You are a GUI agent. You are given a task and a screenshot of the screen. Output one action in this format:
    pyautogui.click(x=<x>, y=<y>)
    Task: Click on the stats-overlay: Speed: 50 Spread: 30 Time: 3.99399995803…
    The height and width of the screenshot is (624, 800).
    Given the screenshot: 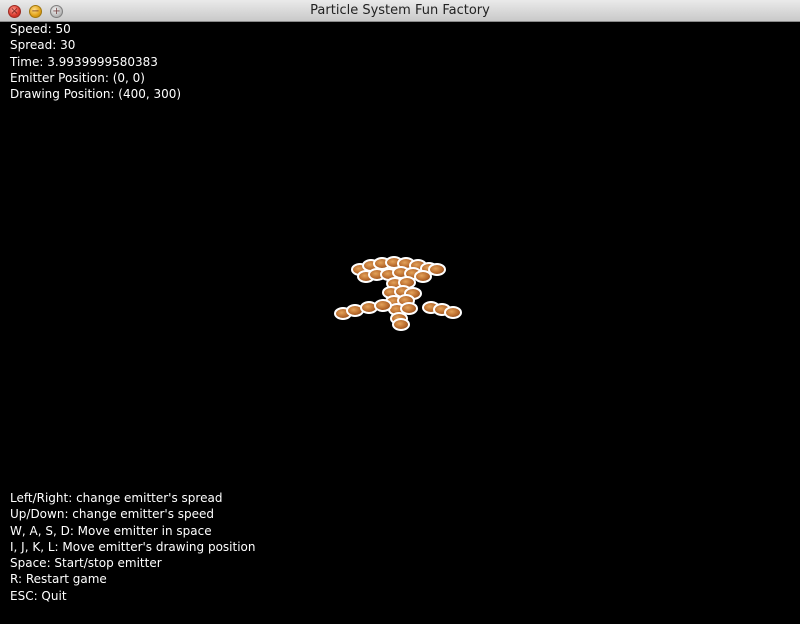 What is the action you would take?
    pyautogui.click(x=95, y=61)
    